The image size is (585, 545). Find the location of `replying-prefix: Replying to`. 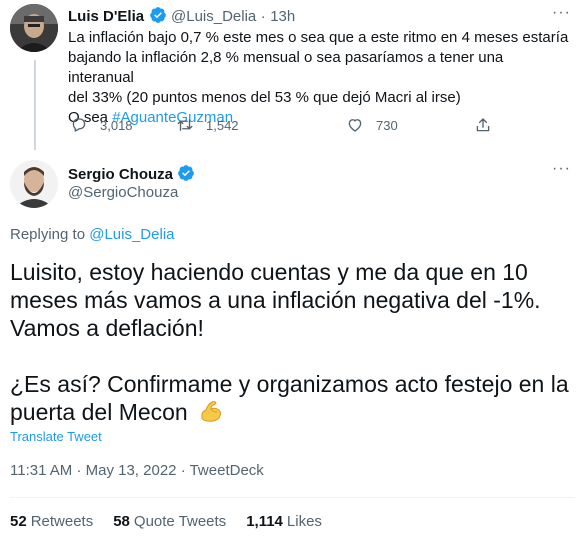

replying-prefix: Replying to is located at coordinates (50, 234).